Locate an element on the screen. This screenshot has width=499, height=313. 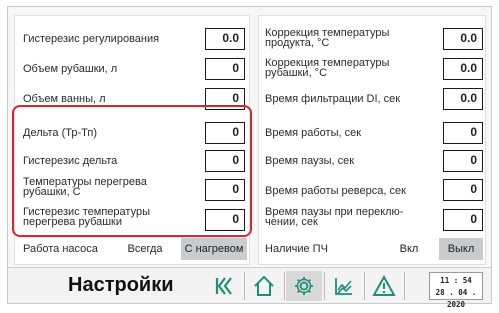
param-row: Время фильтрации DI, сек is located at coordinates (350, 99).